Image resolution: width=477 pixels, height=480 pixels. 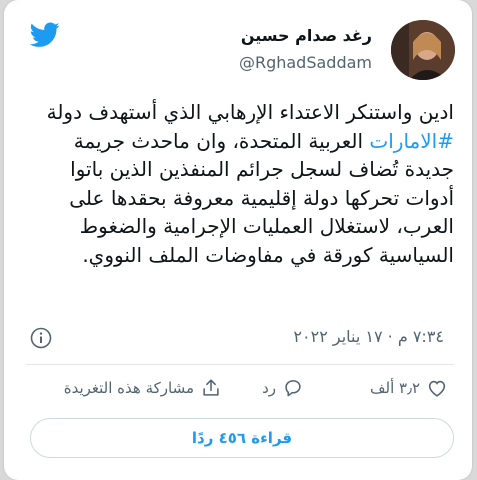 I want to click on reply-icon, so click(x=293, y=388).